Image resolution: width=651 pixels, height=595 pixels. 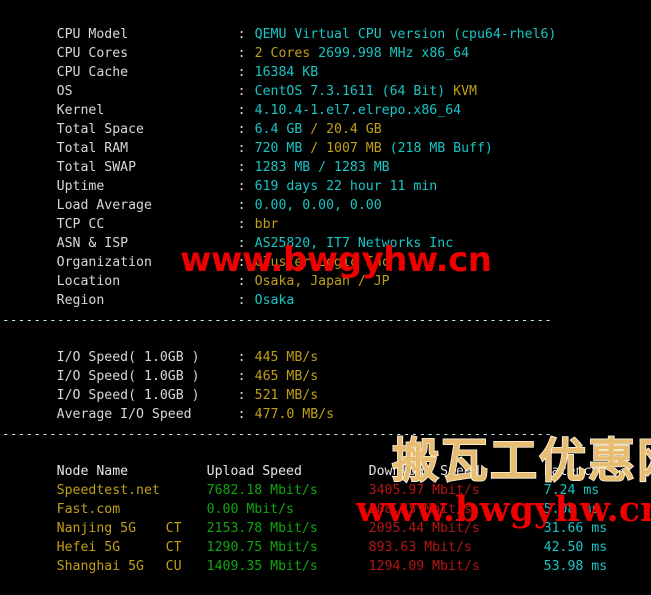 What do you see at coordinates (441, 148) in the screenshot?
I see `info-value-part: (218 MB Buff)` at bounding box center [441, 148].